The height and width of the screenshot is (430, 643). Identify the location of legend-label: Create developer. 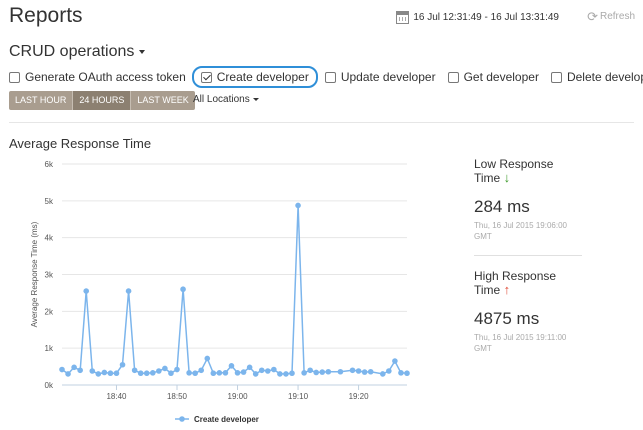
(226, 419).